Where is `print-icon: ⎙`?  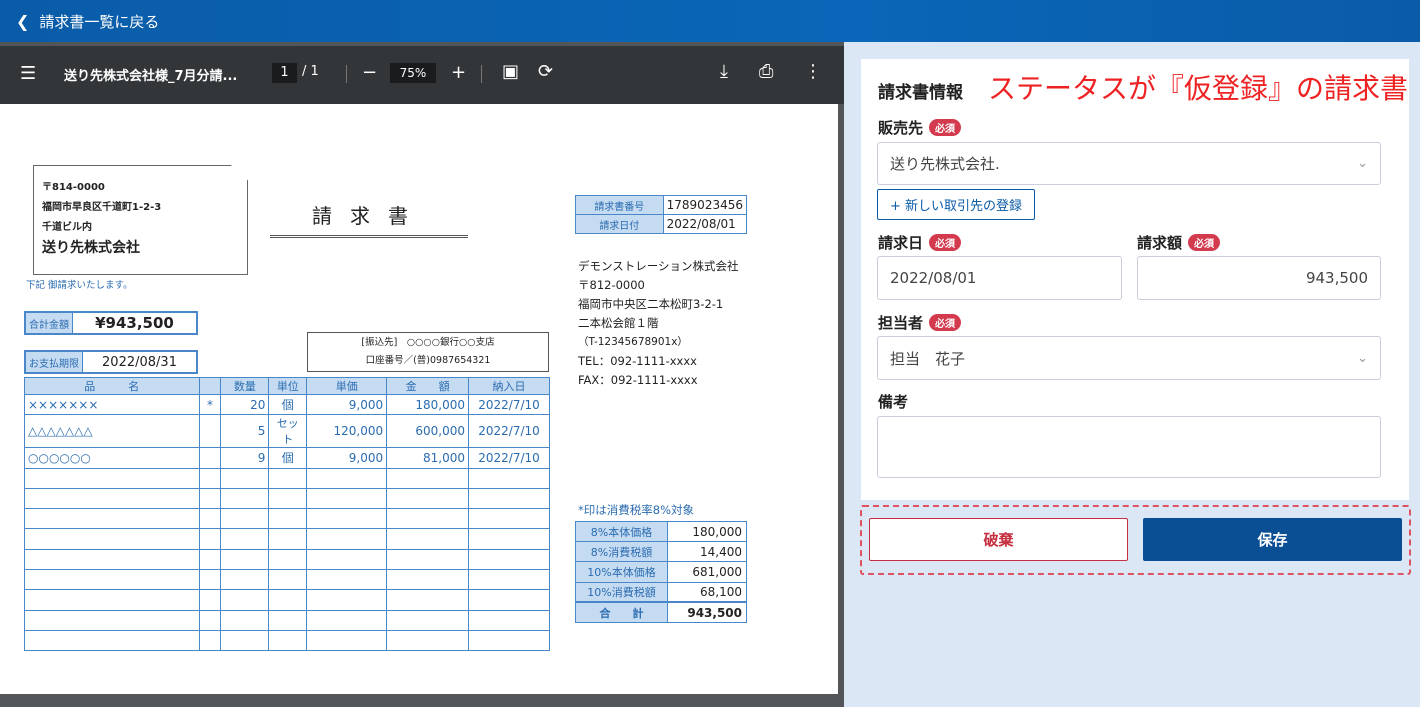 print-icon: ⎙ is located at coordinates (766, 71).